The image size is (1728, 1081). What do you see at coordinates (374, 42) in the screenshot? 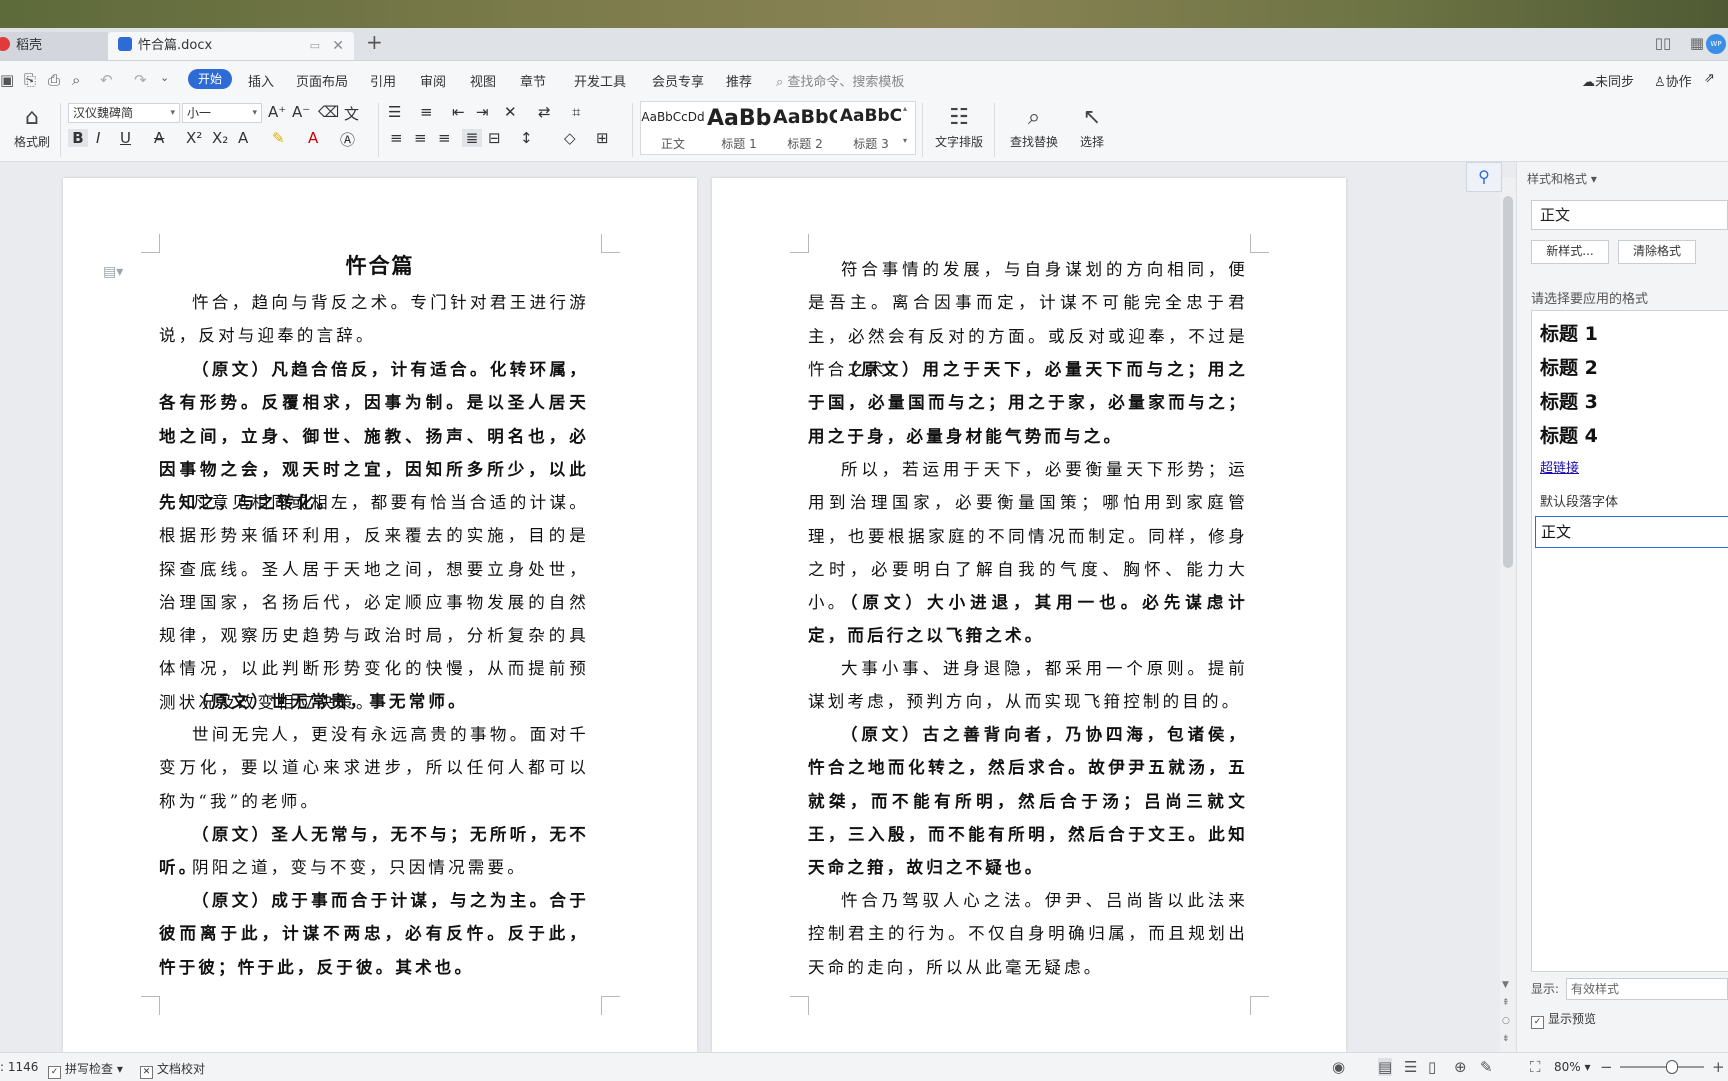
I see `new-tab-button: +` at bounding box center [374, 42].